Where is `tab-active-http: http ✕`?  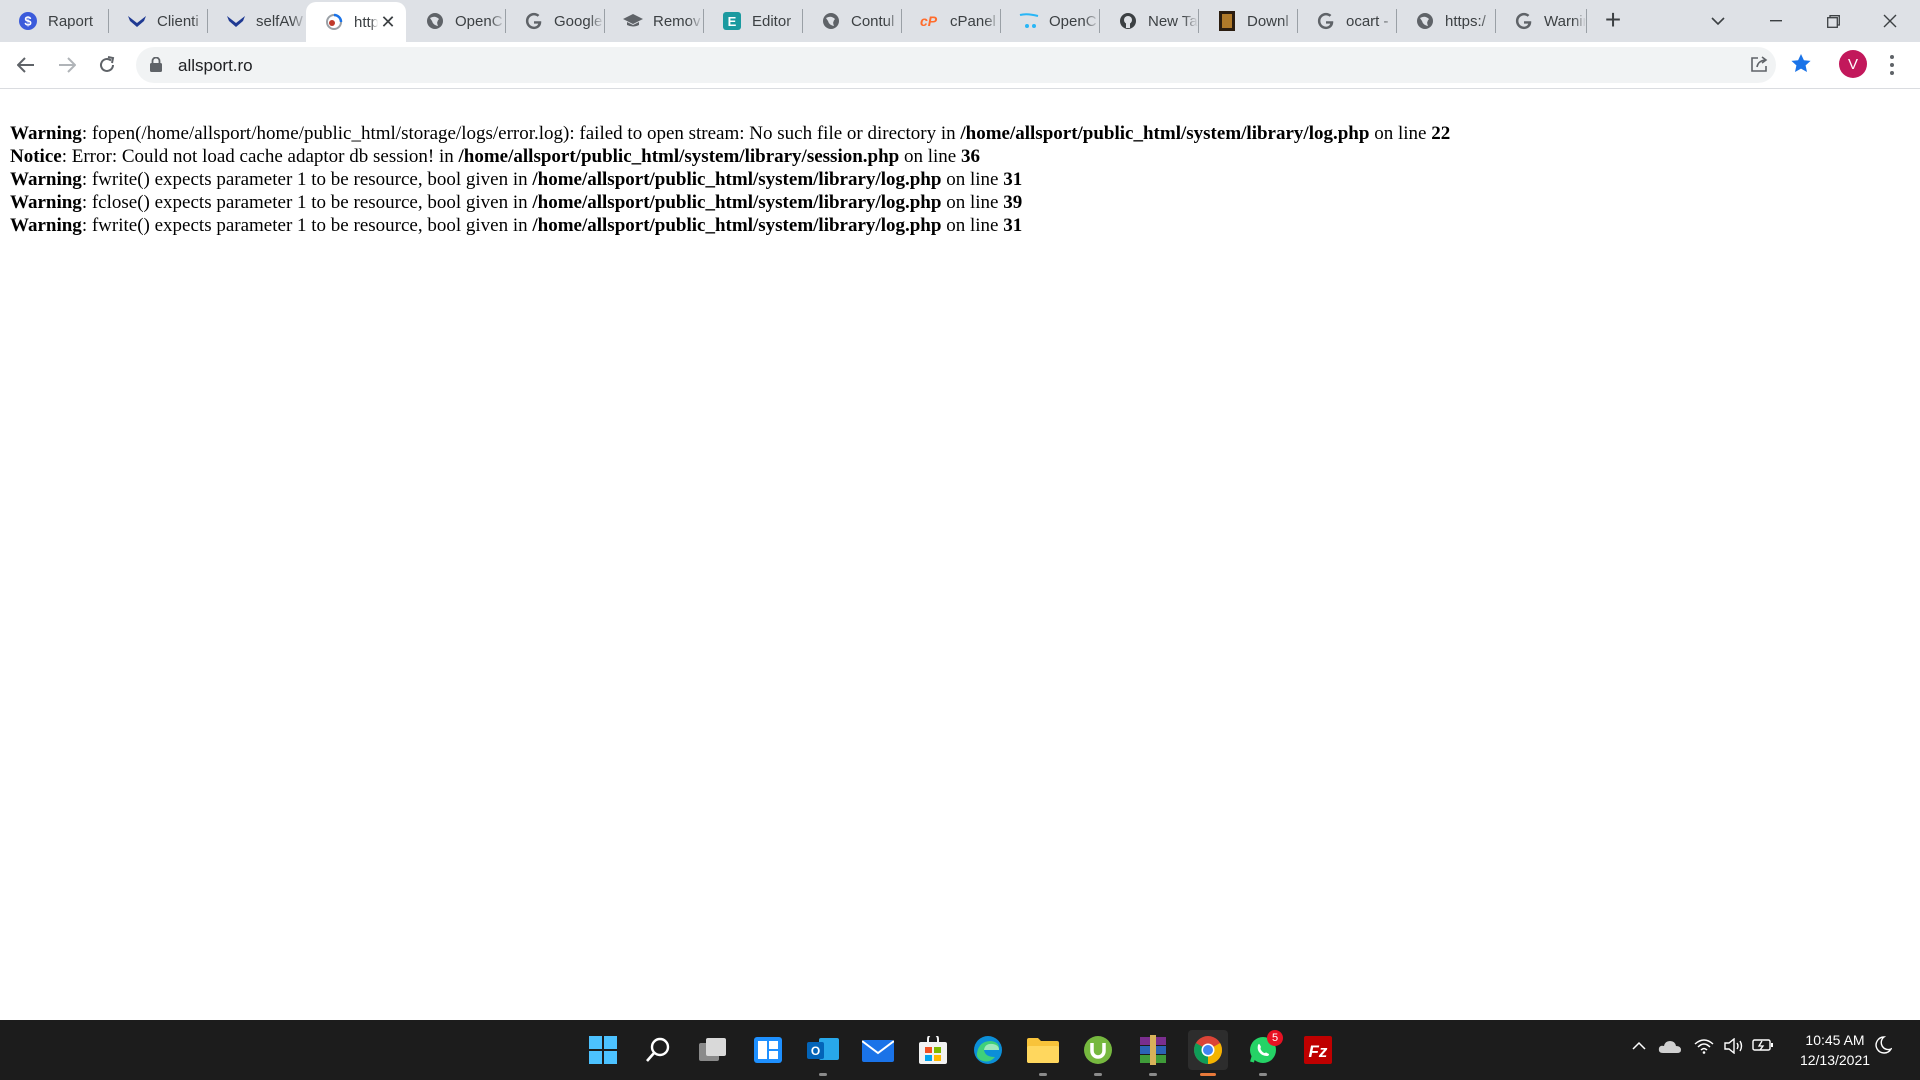 tab-active-http: http ✕ is located at coordinates (356, 22).